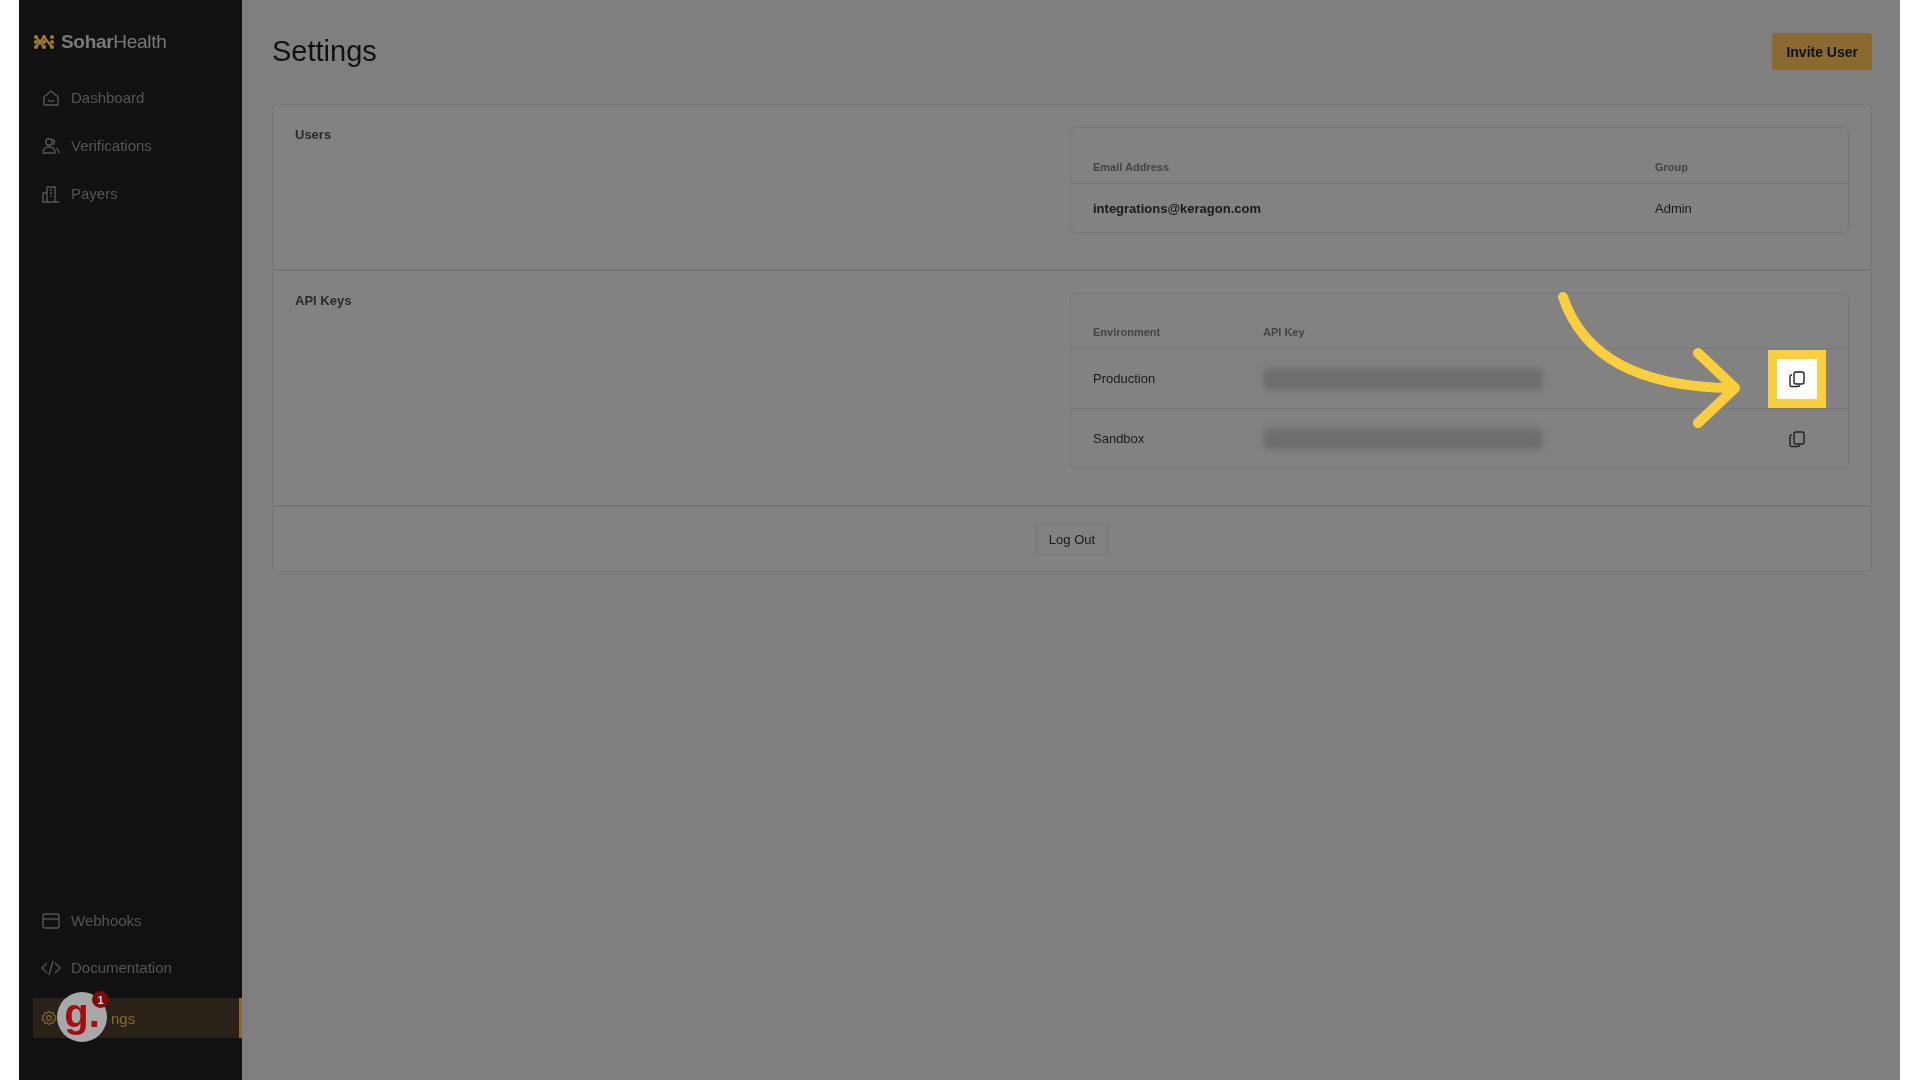 The height and width of the screenshot is (1080, 1920). I want to click on copy-button, so click(1797, 378).